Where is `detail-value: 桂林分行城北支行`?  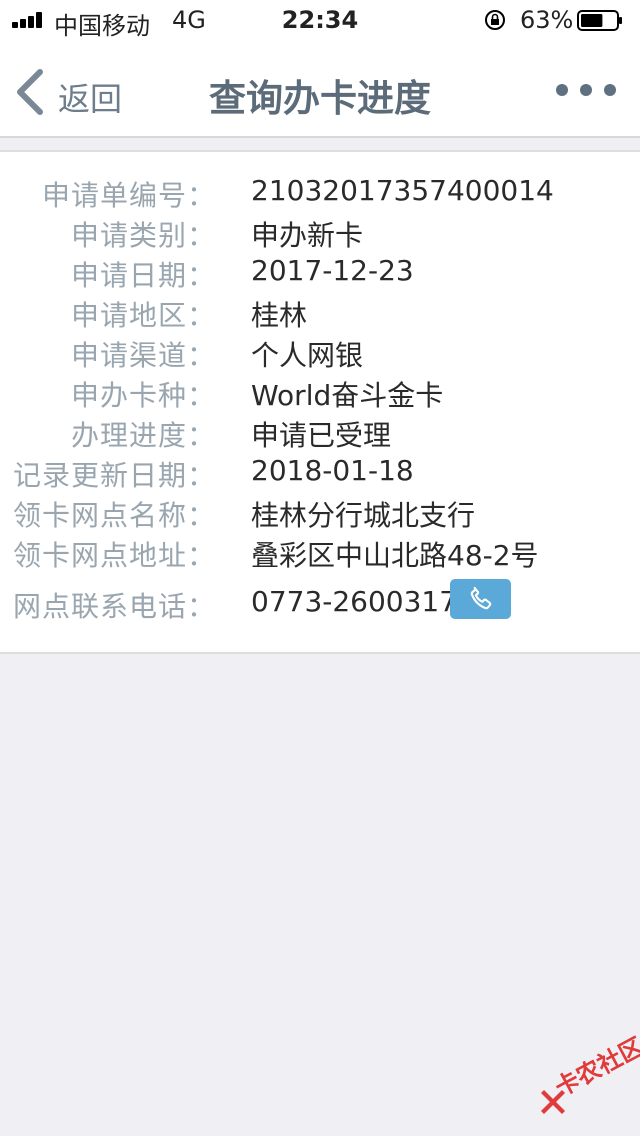
detail-value: 桂林分行城北支行 is located at coordinates (363, 515).